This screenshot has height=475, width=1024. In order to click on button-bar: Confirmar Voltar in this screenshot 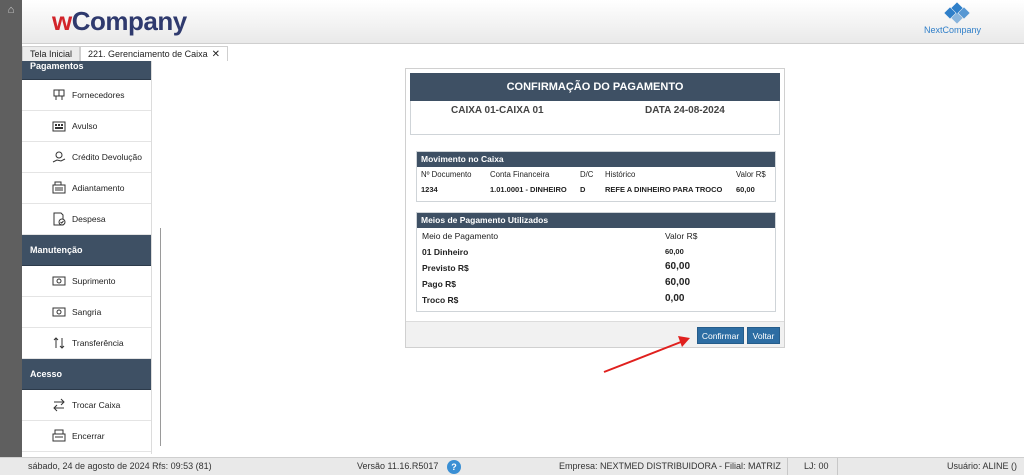, I will do `click(595, 334)`.